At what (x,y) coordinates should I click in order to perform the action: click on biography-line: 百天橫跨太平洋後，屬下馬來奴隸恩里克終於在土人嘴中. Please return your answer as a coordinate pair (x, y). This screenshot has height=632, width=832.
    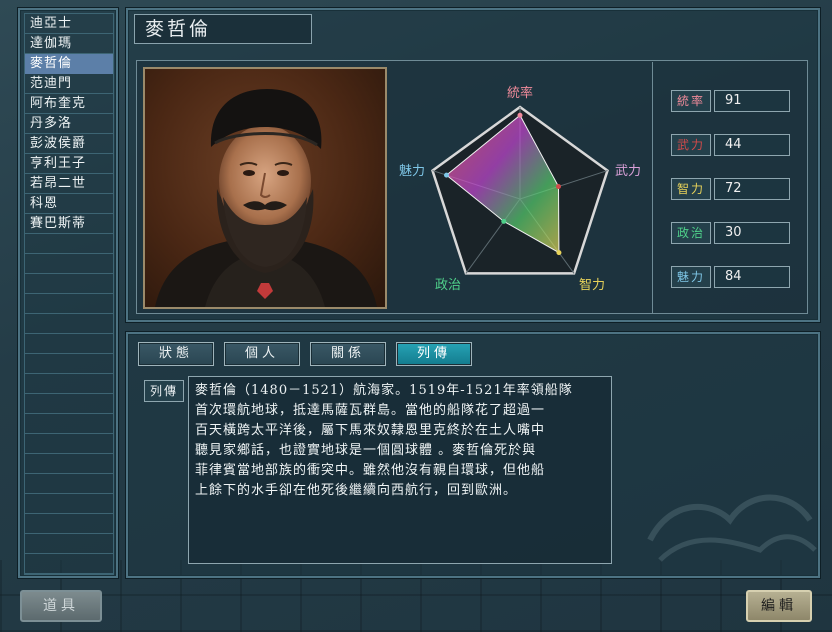
    Looking at the image, I should click on (370, 430).